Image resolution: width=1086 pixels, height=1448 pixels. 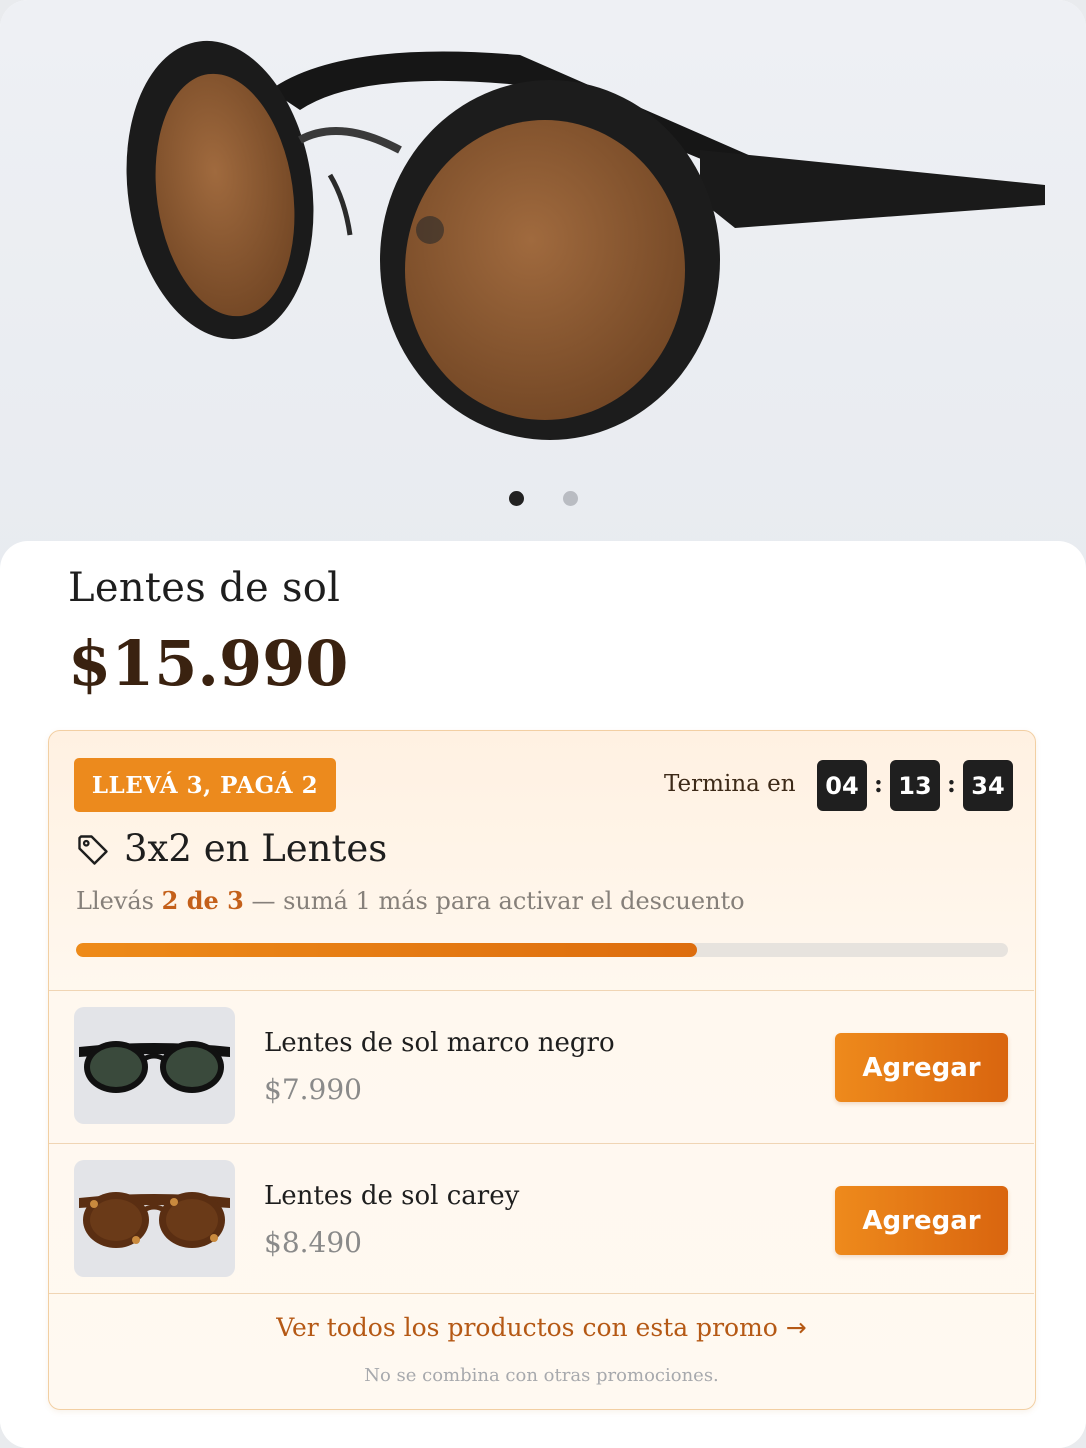 I want to click on see-all-link: Ver todos los productos con esta promo →, so click(x=541, y=1327).